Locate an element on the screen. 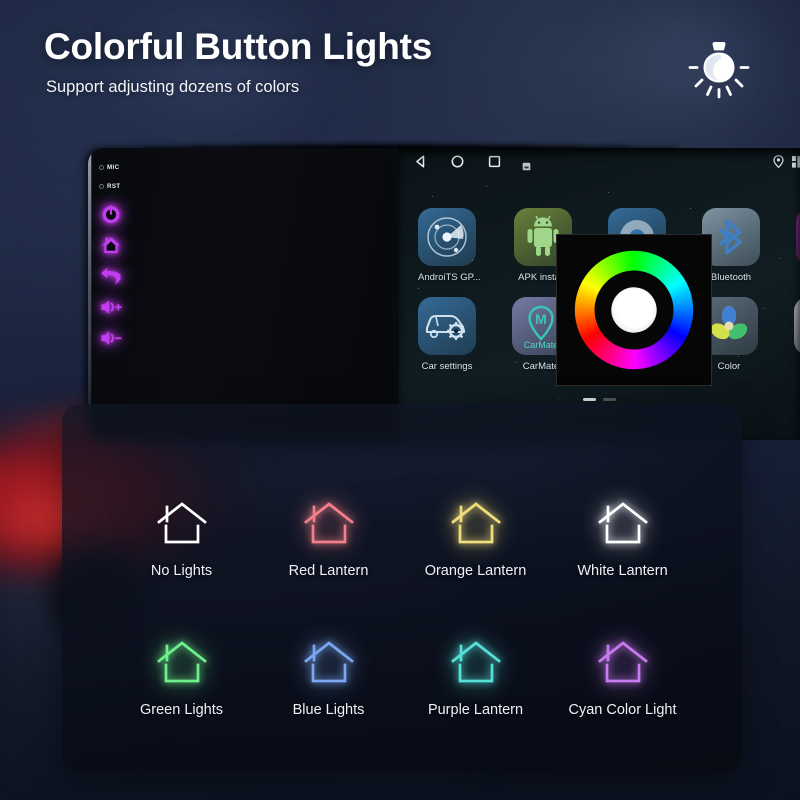 The image size is (800, 800). app-car-settings: Car settings is located at coordinates (447, 334).